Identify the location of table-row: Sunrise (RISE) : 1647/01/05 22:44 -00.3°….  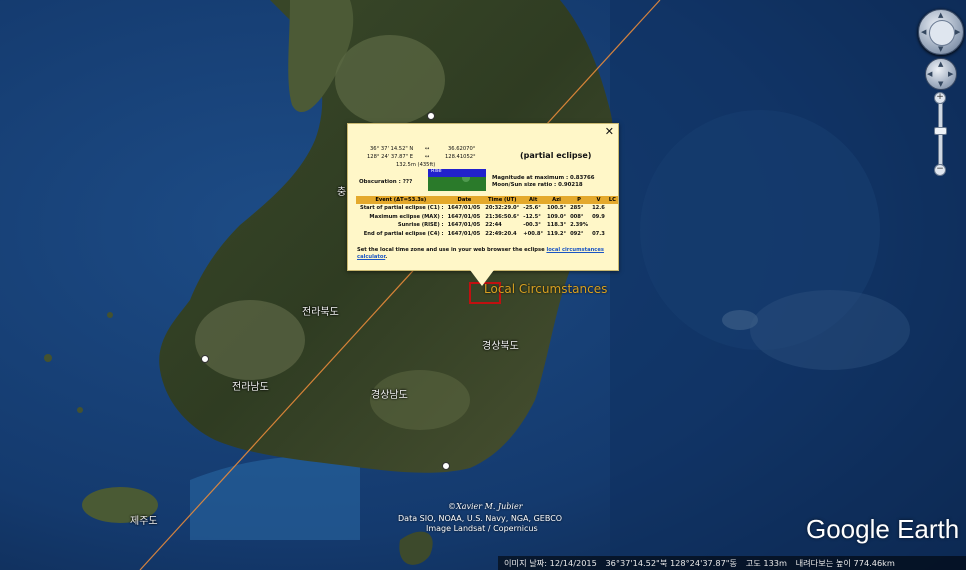
(493, 225).